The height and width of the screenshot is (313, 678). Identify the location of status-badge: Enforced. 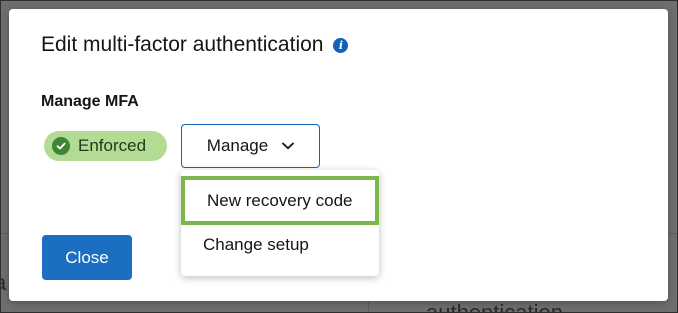
(105, 146).